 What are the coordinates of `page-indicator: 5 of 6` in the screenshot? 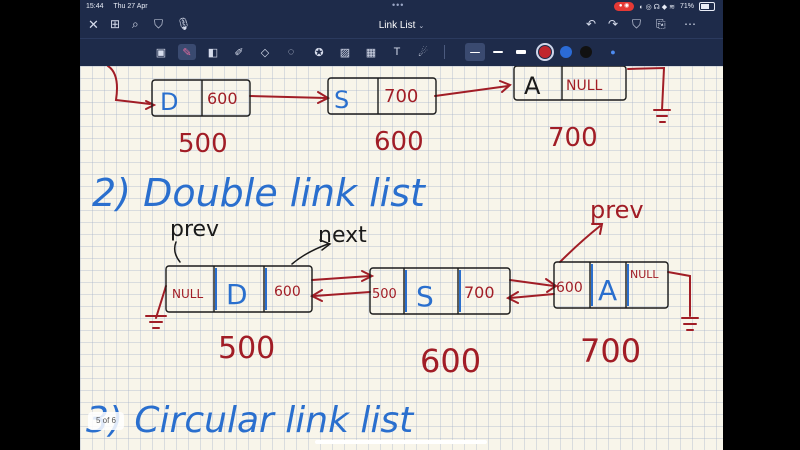 It's located at (106, 421).